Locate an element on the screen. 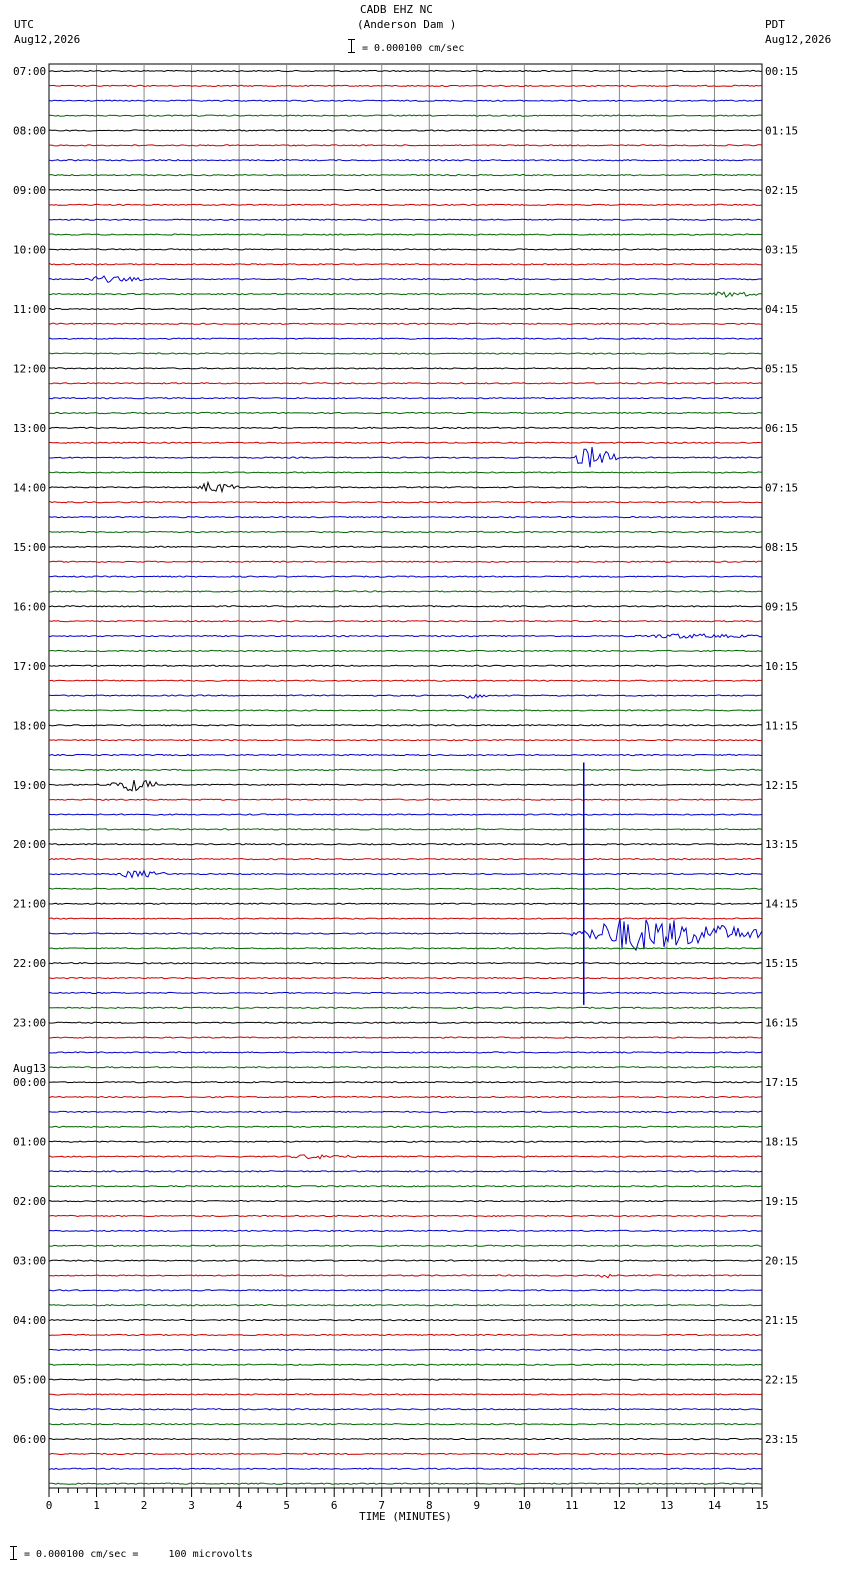 This screenshot has height=1584, width=850. pdt-hour-label: 02:15 is located at coordinates (781, 190).